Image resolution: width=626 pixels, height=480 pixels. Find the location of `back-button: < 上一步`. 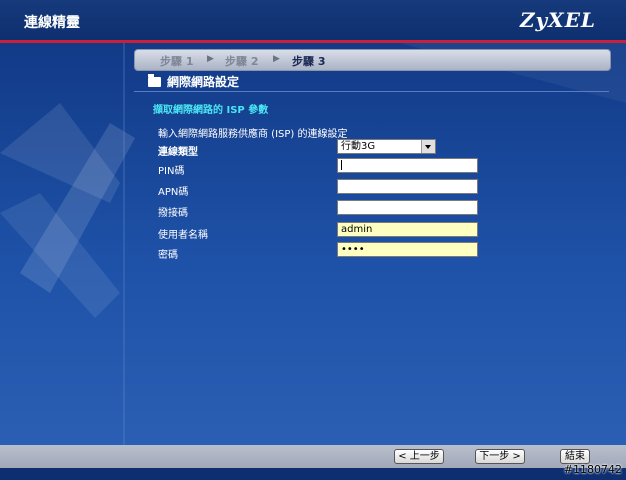

back-button: < 上一步 is located at coordinates (419, 456).